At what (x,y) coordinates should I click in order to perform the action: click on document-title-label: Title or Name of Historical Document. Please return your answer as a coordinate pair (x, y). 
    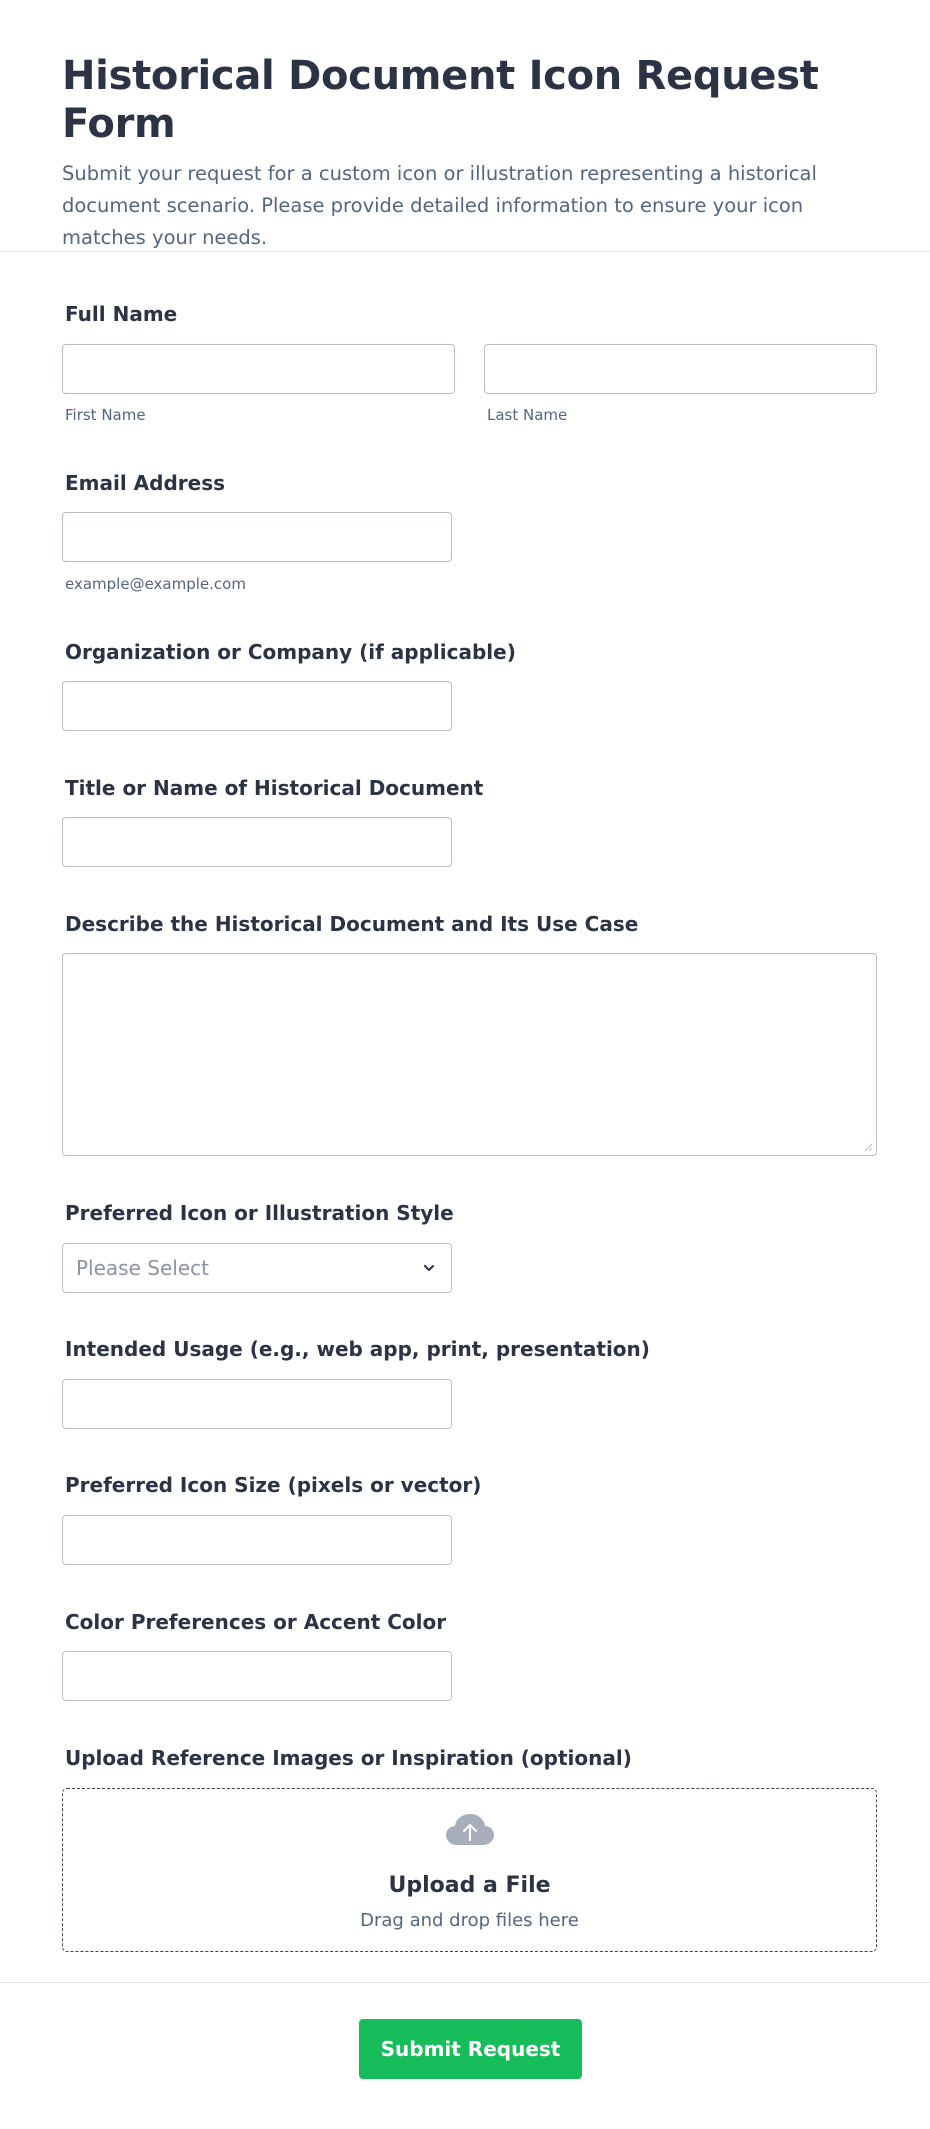
    Looking at the image, I should click on (274, 788).